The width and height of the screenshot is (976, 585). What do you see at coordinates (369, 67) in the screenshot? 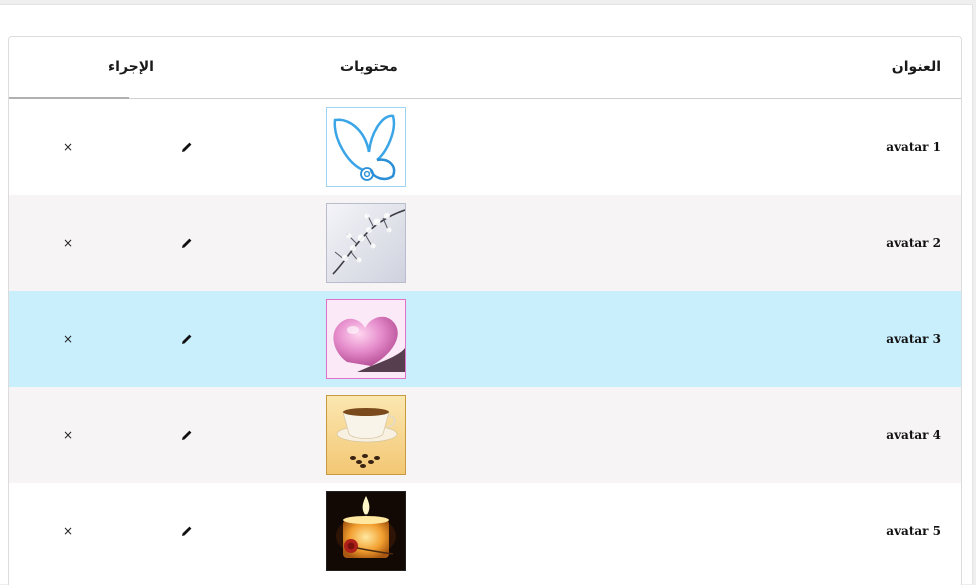
I see `column-header-contents: محتويات` at bounding box center [369, 67].